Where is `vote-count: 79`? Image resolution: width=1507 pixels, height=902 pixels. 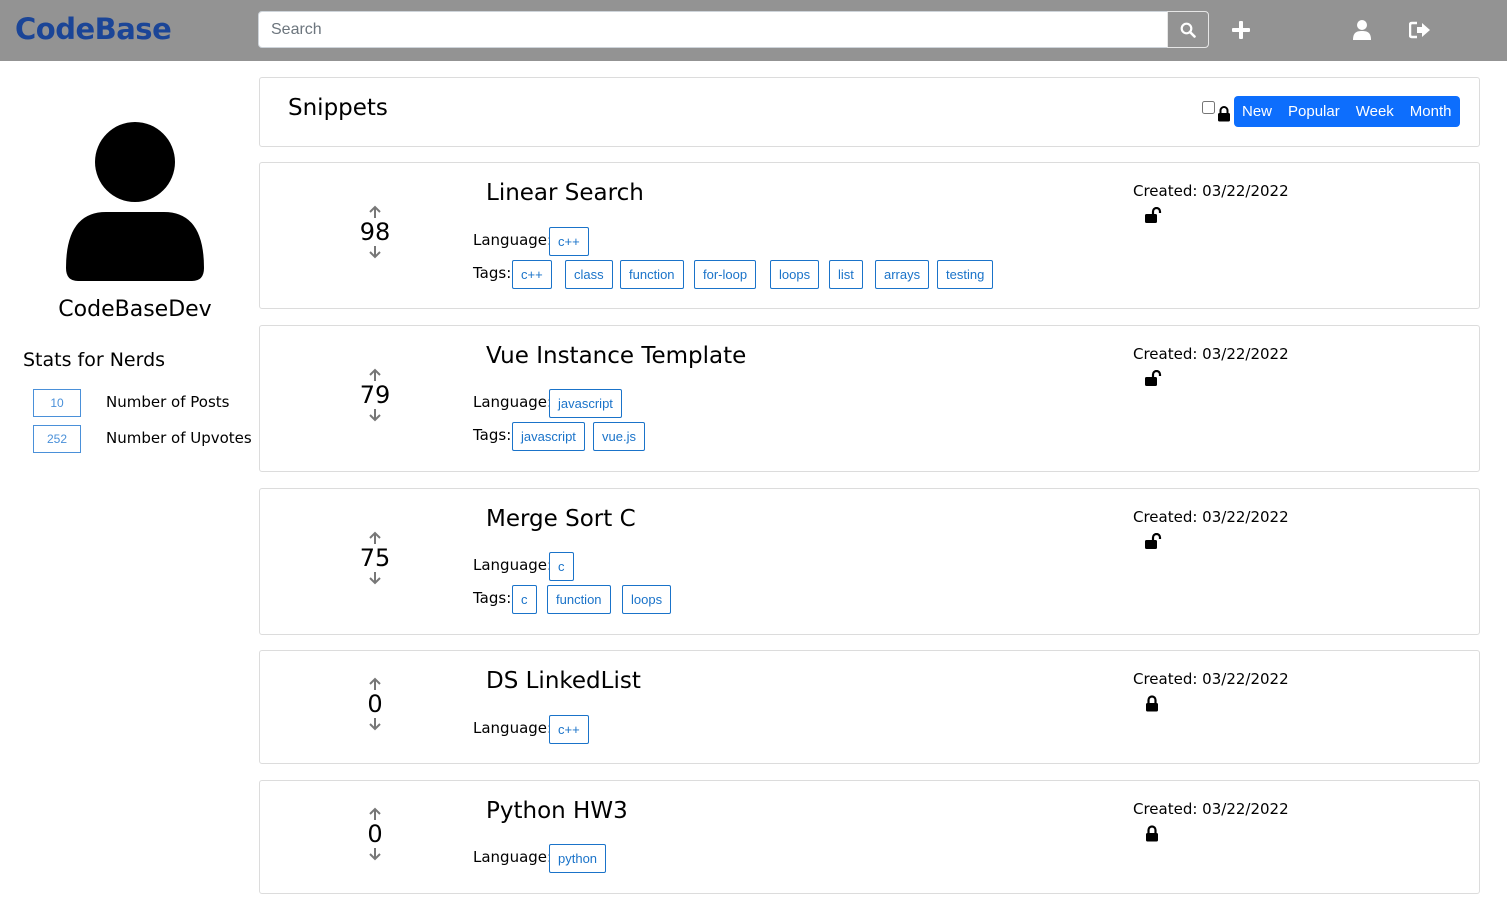
vote-count: 79 is located at coordinates (375, 395).